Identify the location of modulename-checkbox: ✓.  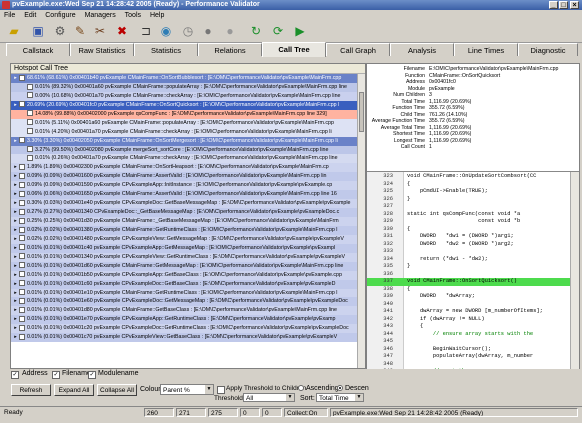
(92, 375).